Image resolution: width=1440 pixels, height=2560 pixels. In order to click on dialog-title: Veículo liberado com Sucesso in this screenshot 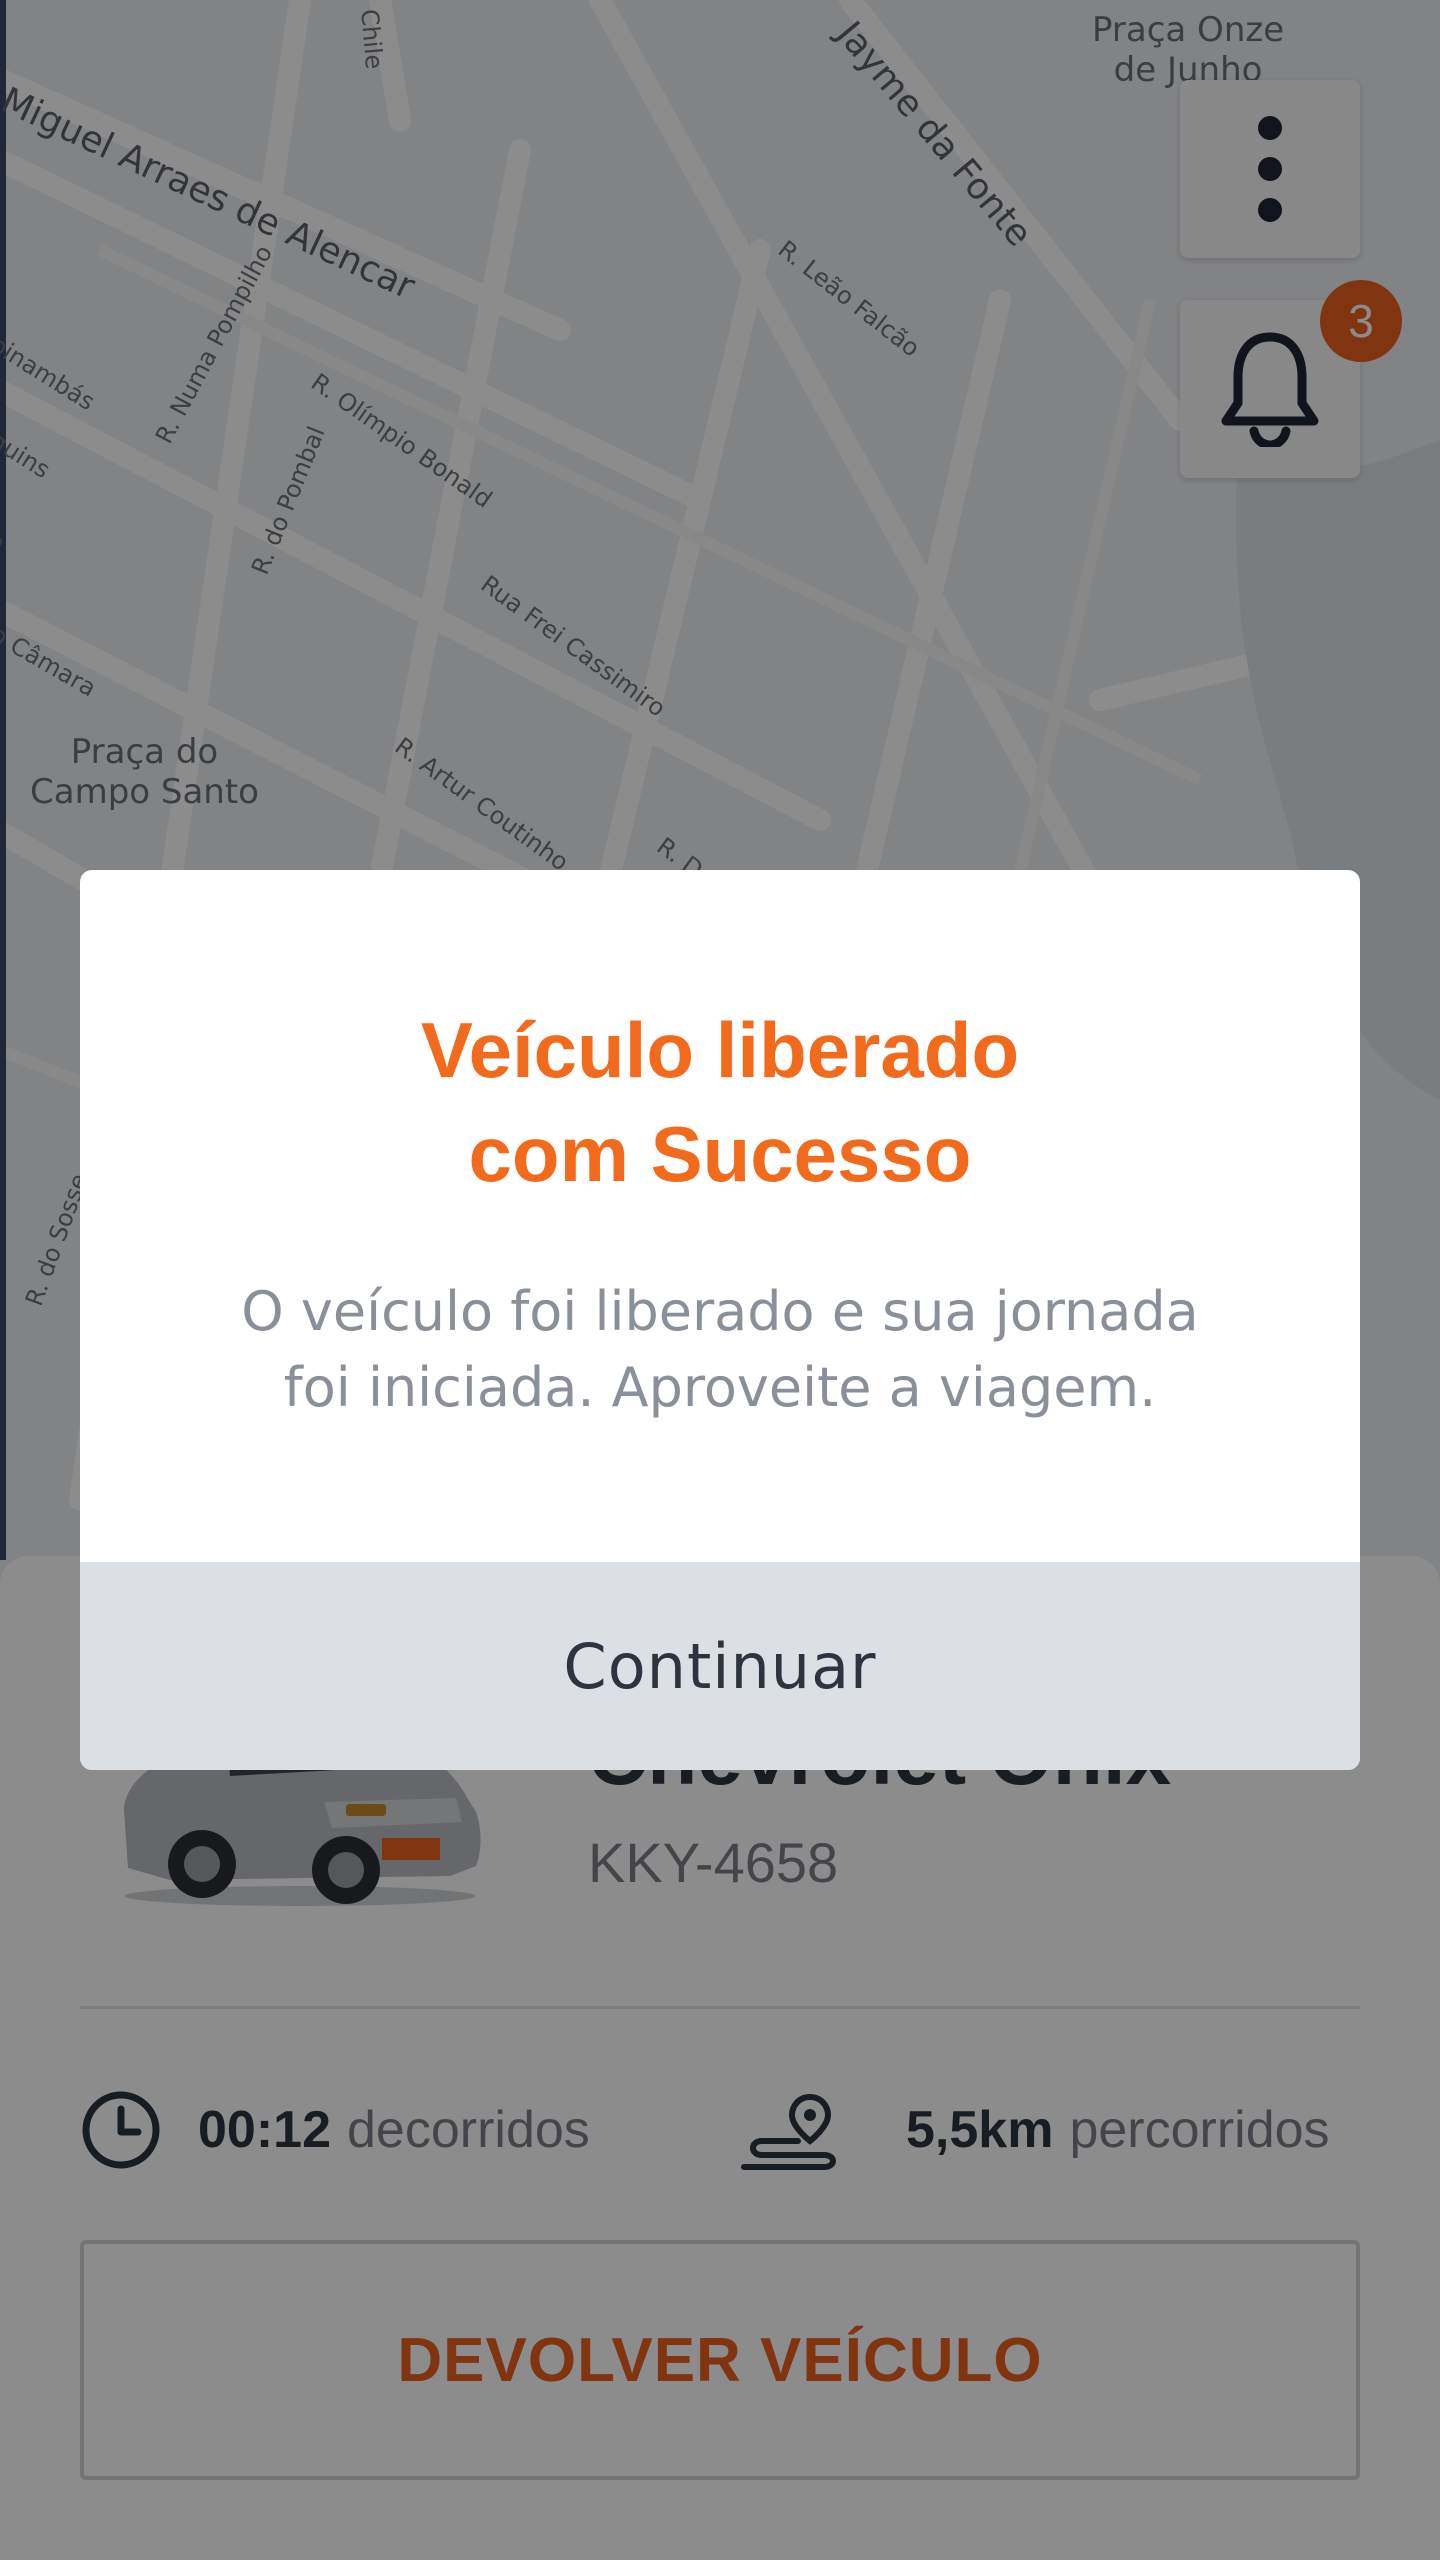, I will do `click(720, 1102)`.